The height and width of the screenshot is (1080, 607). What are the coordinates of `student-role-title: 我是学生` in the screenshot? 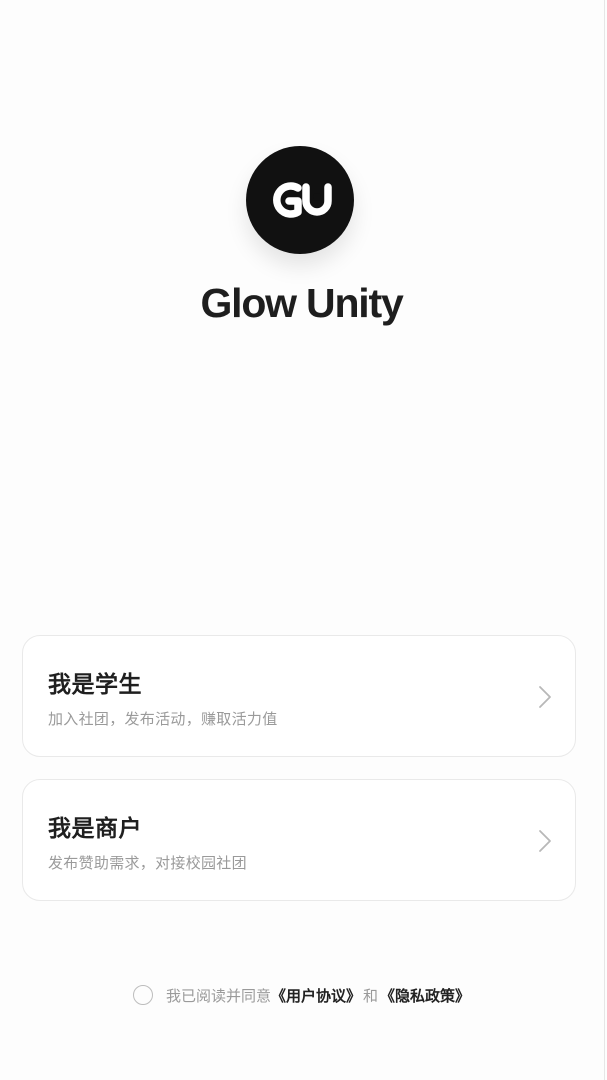 It's located at (95, 685).